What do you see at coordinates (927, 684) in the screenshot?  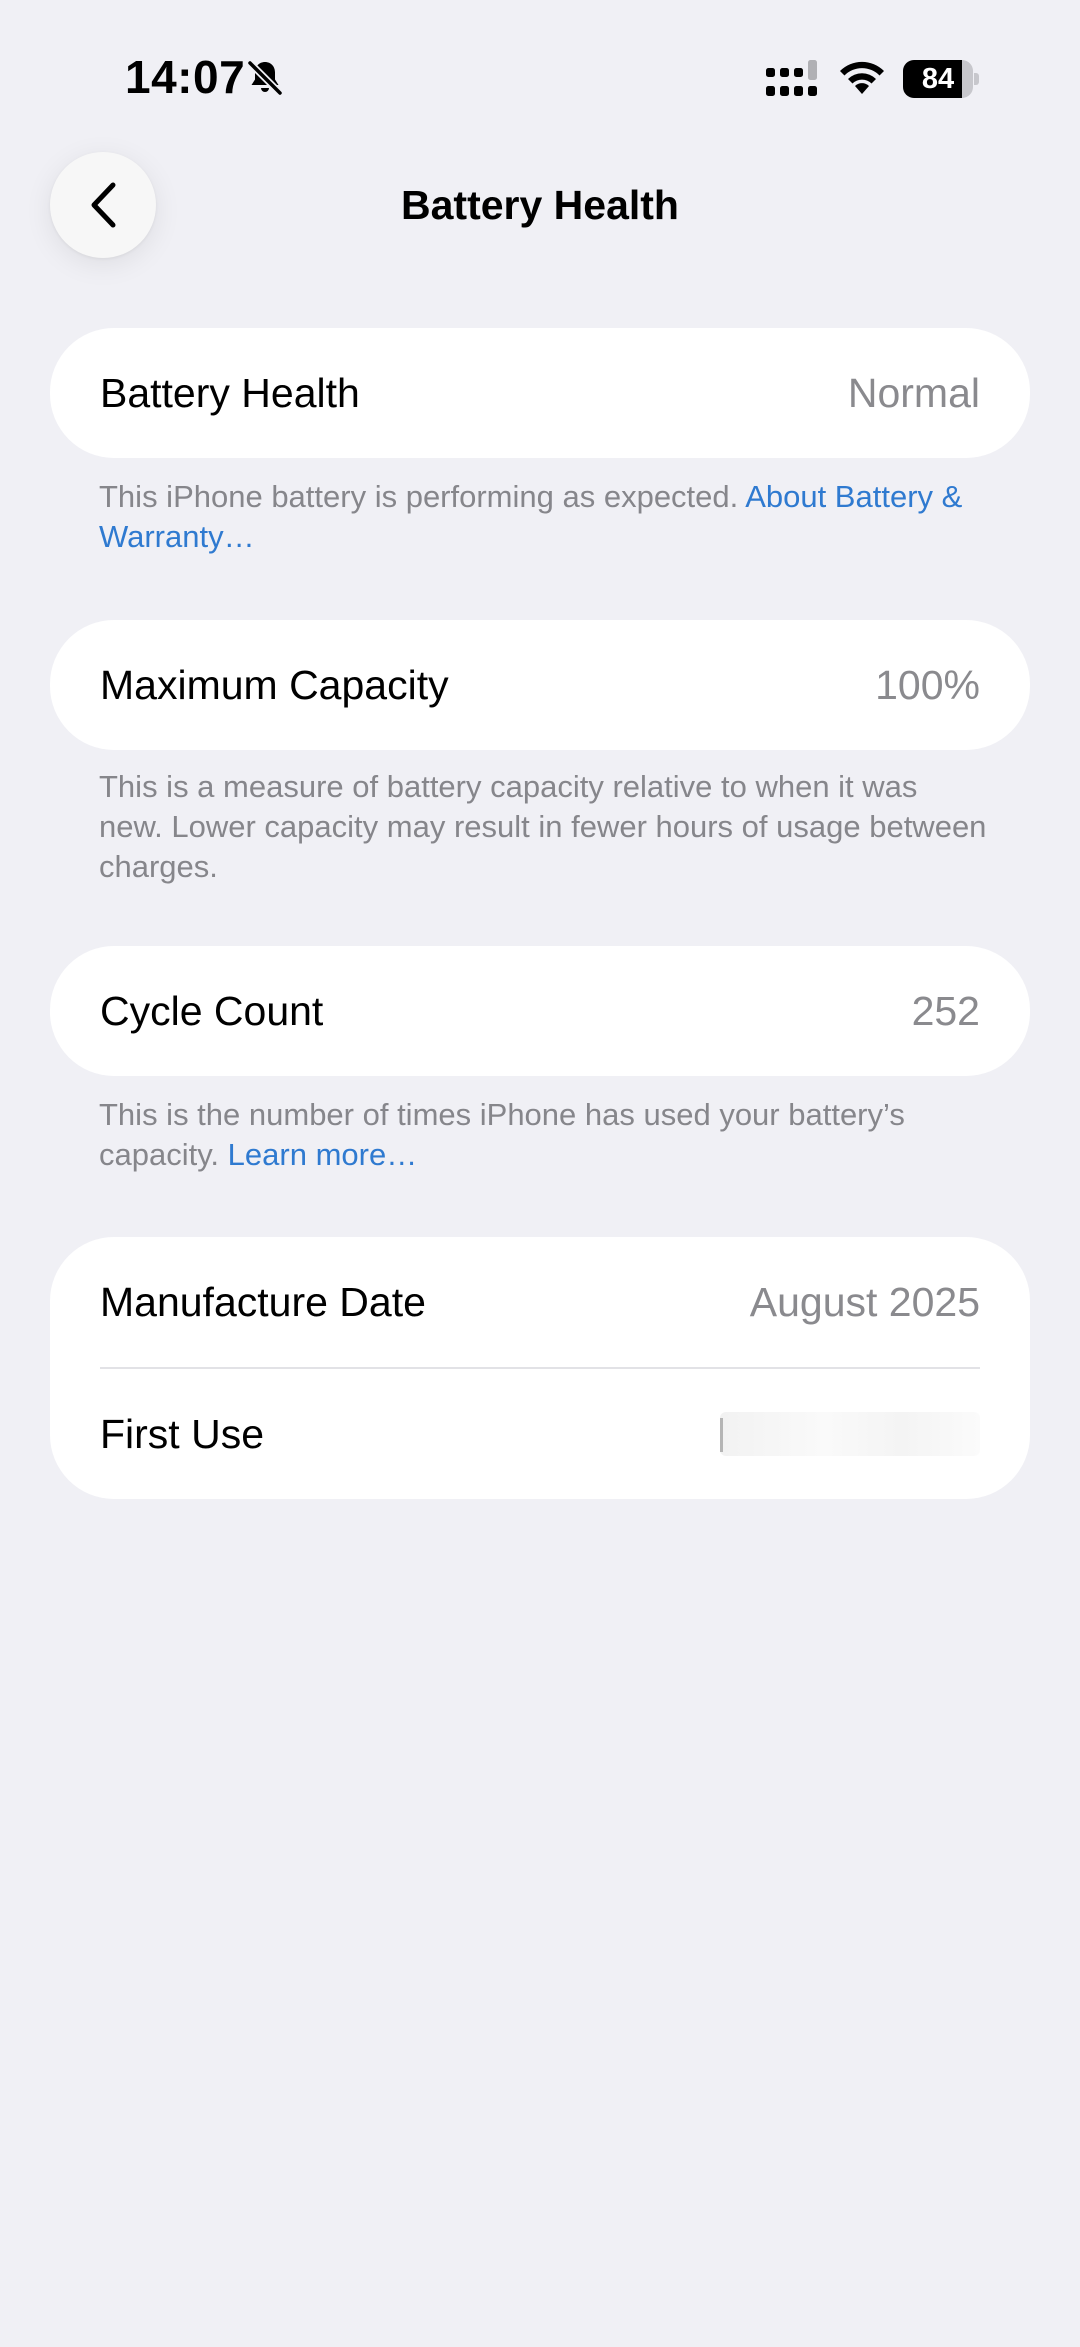 I see `maximum-capacity-value: 100%` at bounding box center [927, 684].